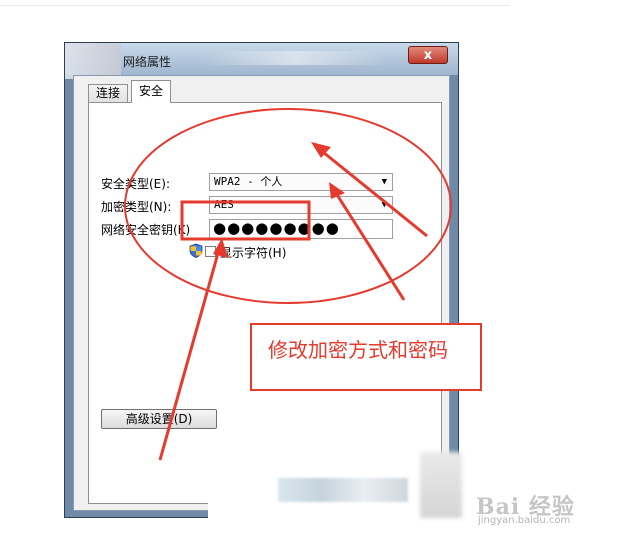 This screenshot has height=546, width=619. I want to click on tab-security: 安全, so click(151, 91).